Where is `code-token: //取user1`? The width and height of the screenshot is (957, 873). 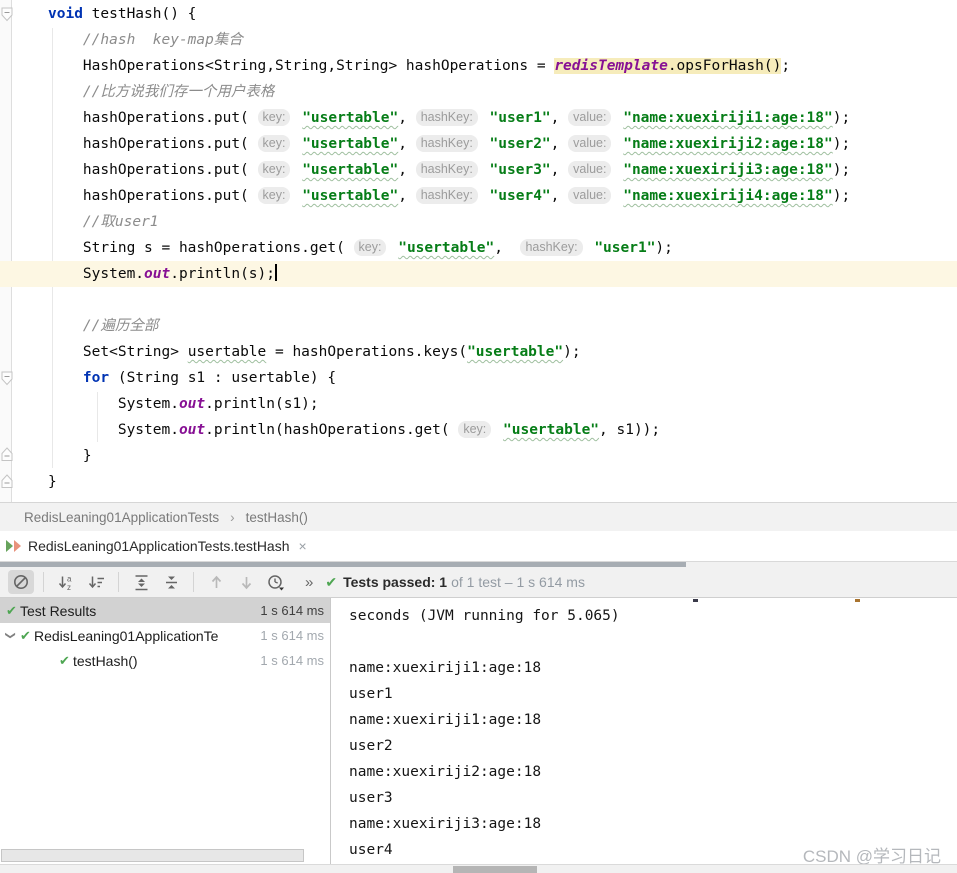
code-token: //取user1 is located at coordinates (120, 222).